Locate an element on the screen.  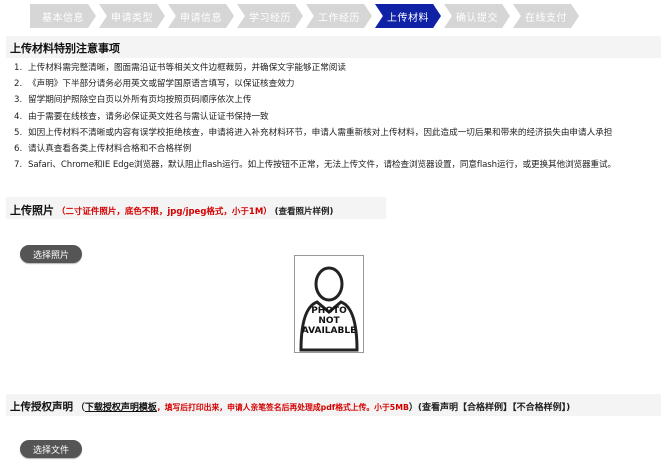
photo-placeholder: PHOTO NOT AVAILABLE is located at coordinates (329, 304).